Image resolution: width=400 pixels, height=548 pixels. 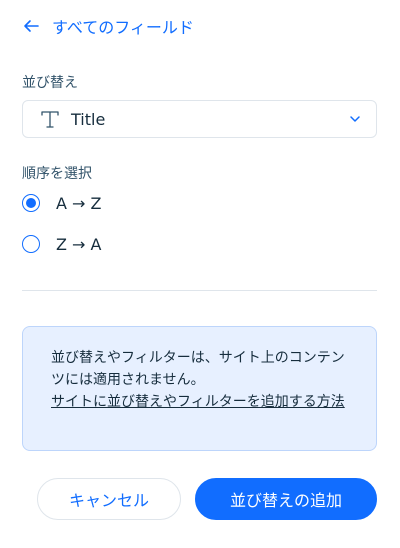 What do you see at coordinates (123, 27) in the screenshot?
I see `back-link-label: すべてのフィールド` at bounding box center [123, 27].